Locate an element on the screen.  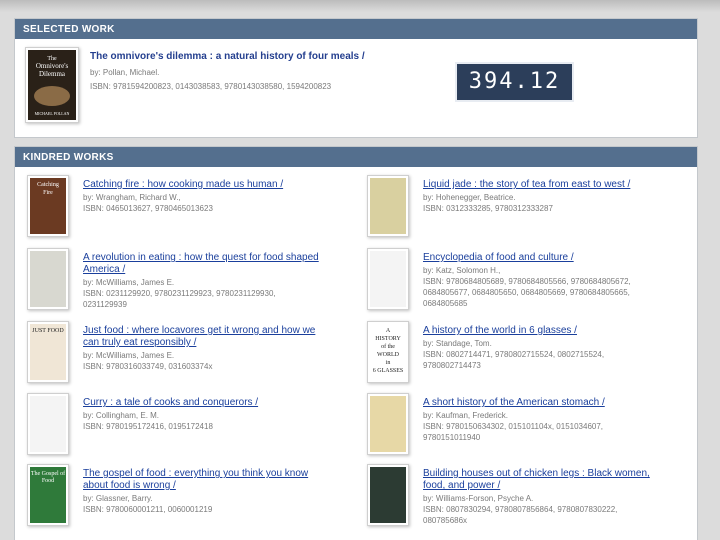
cover-line: HISTORY is located at coordinates (388, 339).